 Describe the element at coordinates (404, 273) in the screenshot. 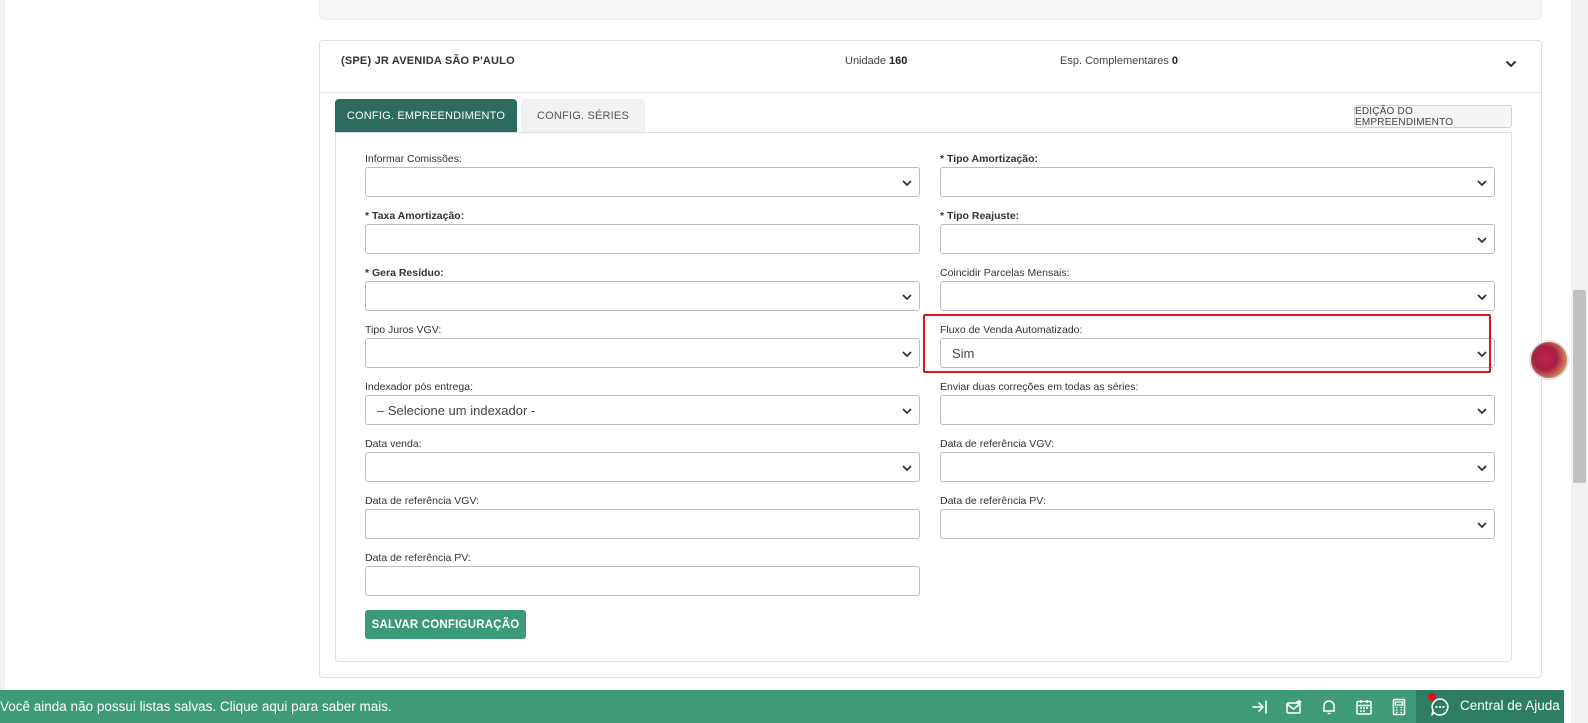

I see `field-label: * Gera Resíduo:` at that location.